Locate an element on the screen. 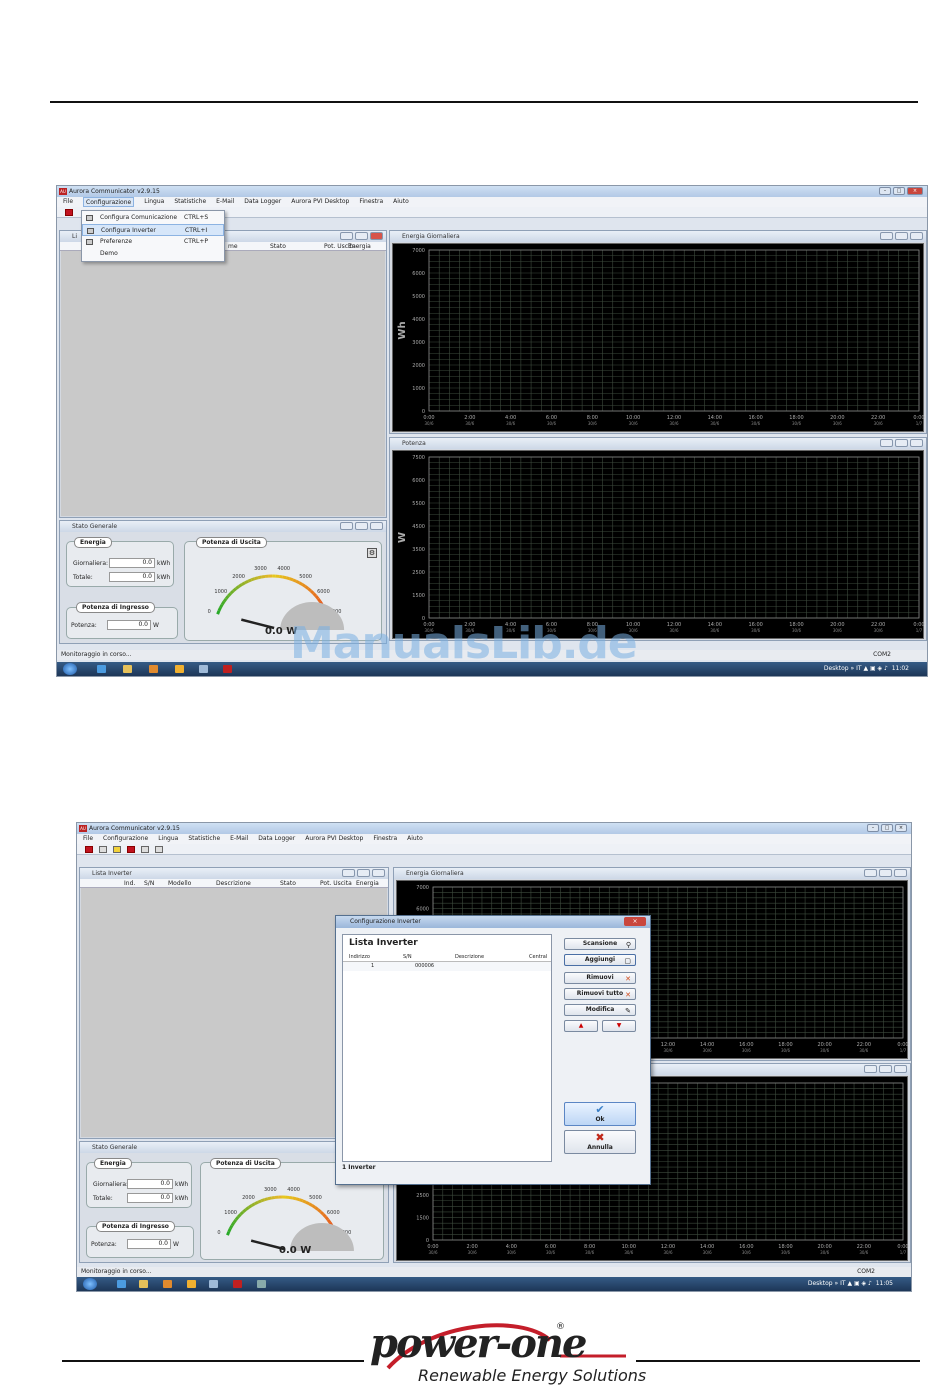 This screenshot has width=950, height=1389. dialog-footer: 1 Inverter is located at coordinates (359, 1167).